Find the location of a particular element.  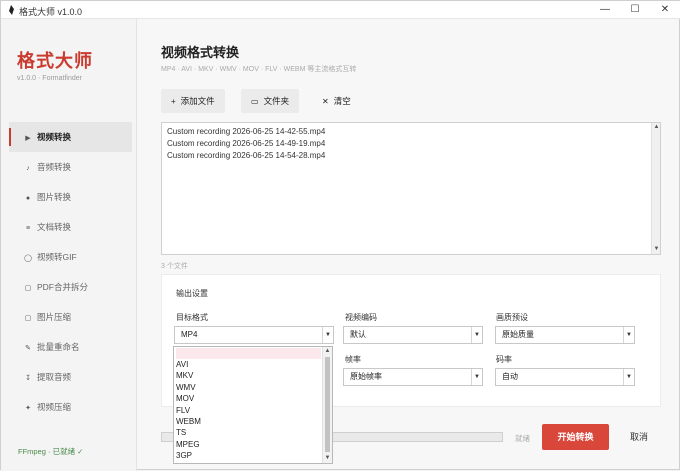

settings-title: 输出设置 is located at coordinates (192, 293).